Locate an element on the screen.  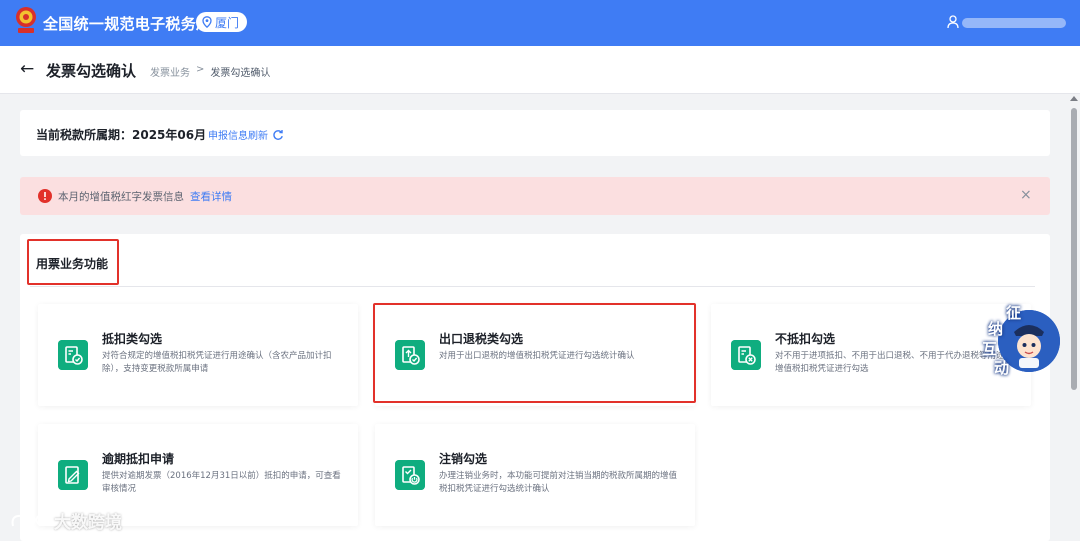
refresh-label: 申报信息刷新 is located at coordinates (238, 136).